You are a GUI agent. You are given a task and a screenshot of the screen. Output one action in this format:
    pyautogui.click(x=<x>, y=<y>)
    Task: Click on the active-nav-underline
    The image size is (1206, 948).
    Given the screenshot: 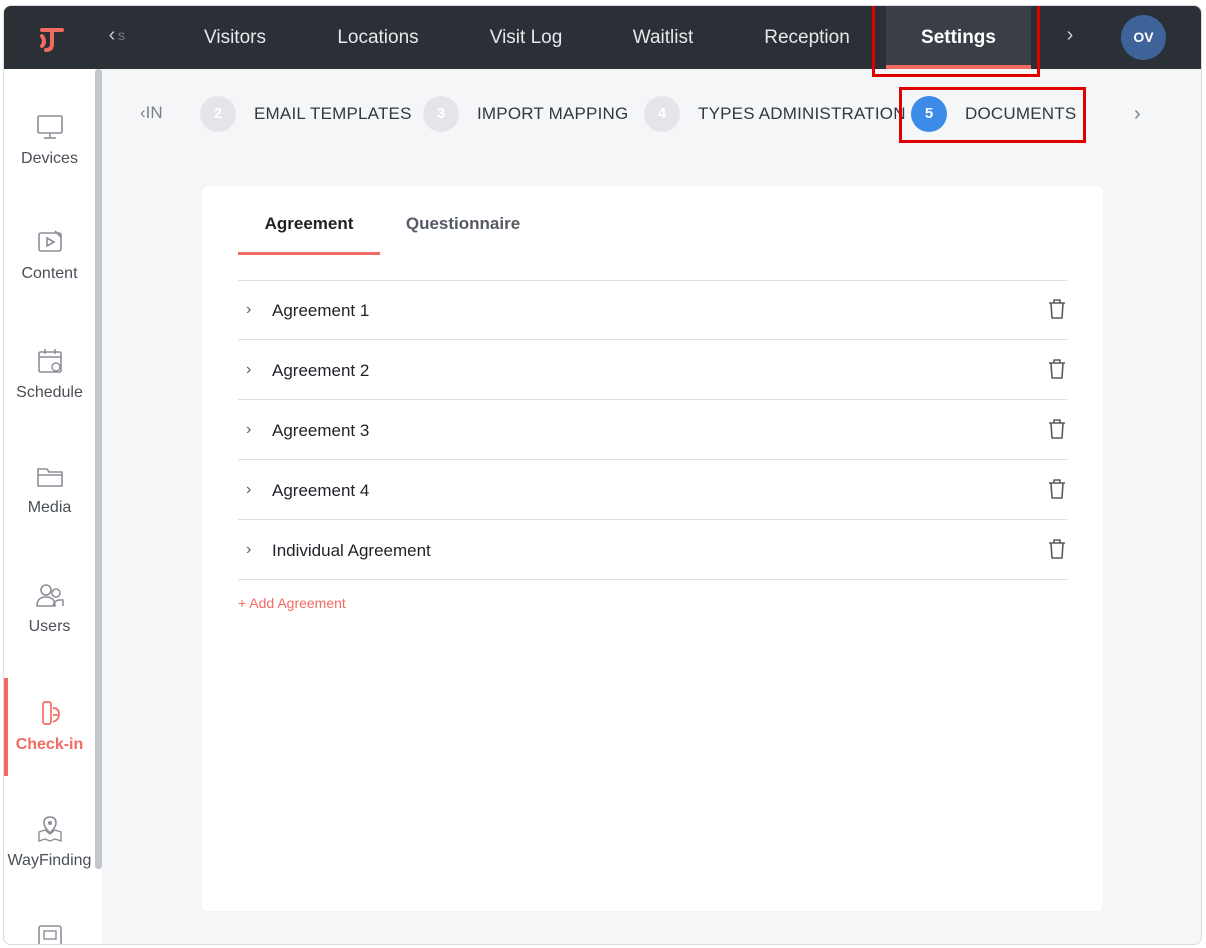 What is the action you would take?
    pyautogui.click(x=958, y=67)
    